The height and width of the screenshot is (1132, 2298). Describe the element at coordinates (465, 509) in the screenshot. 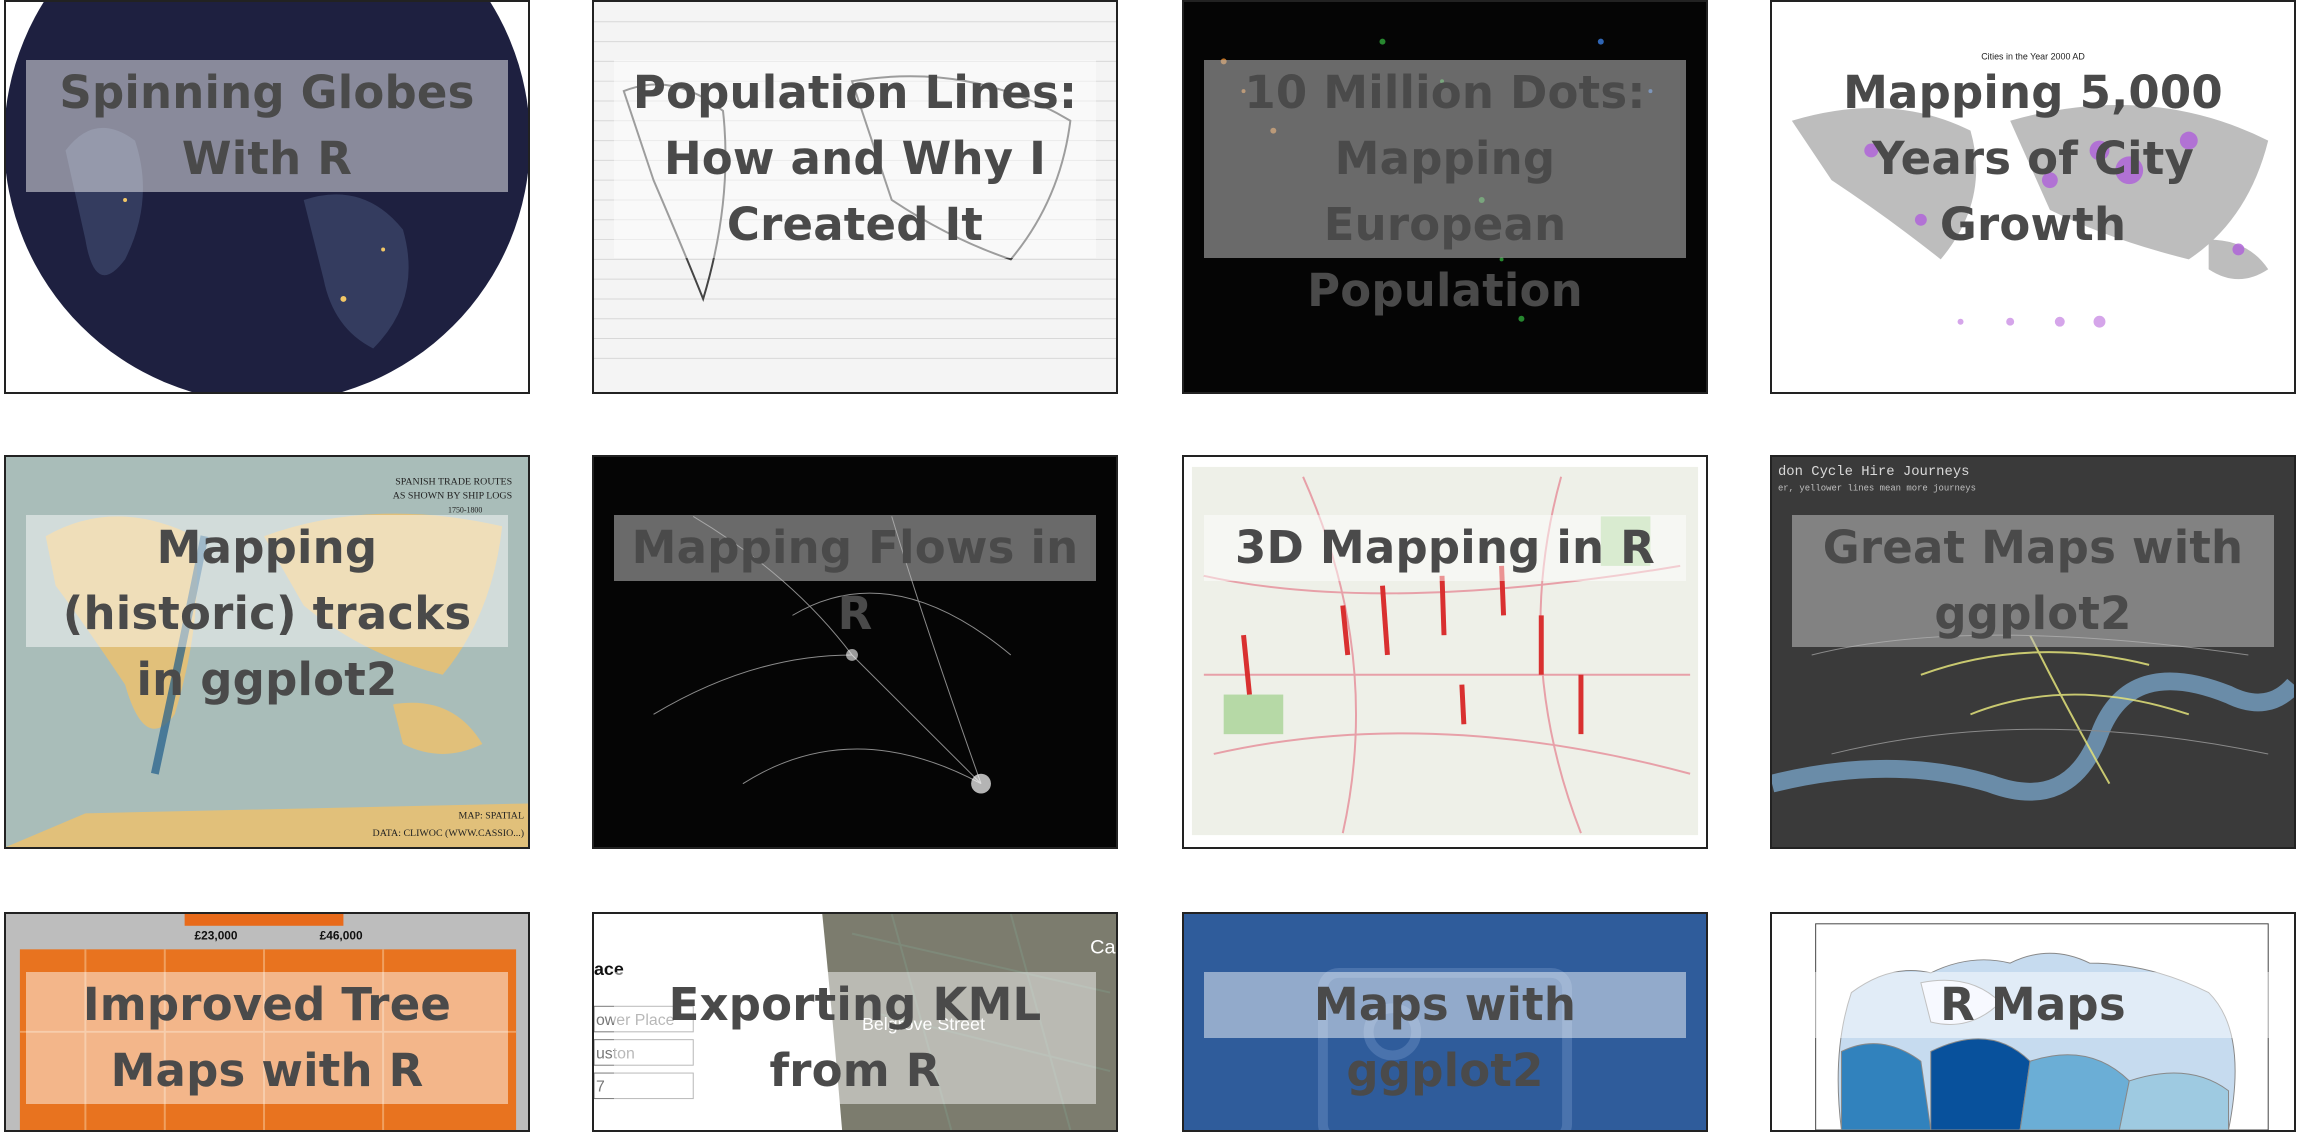

I see `svg-text: 1750-1800` at that location.